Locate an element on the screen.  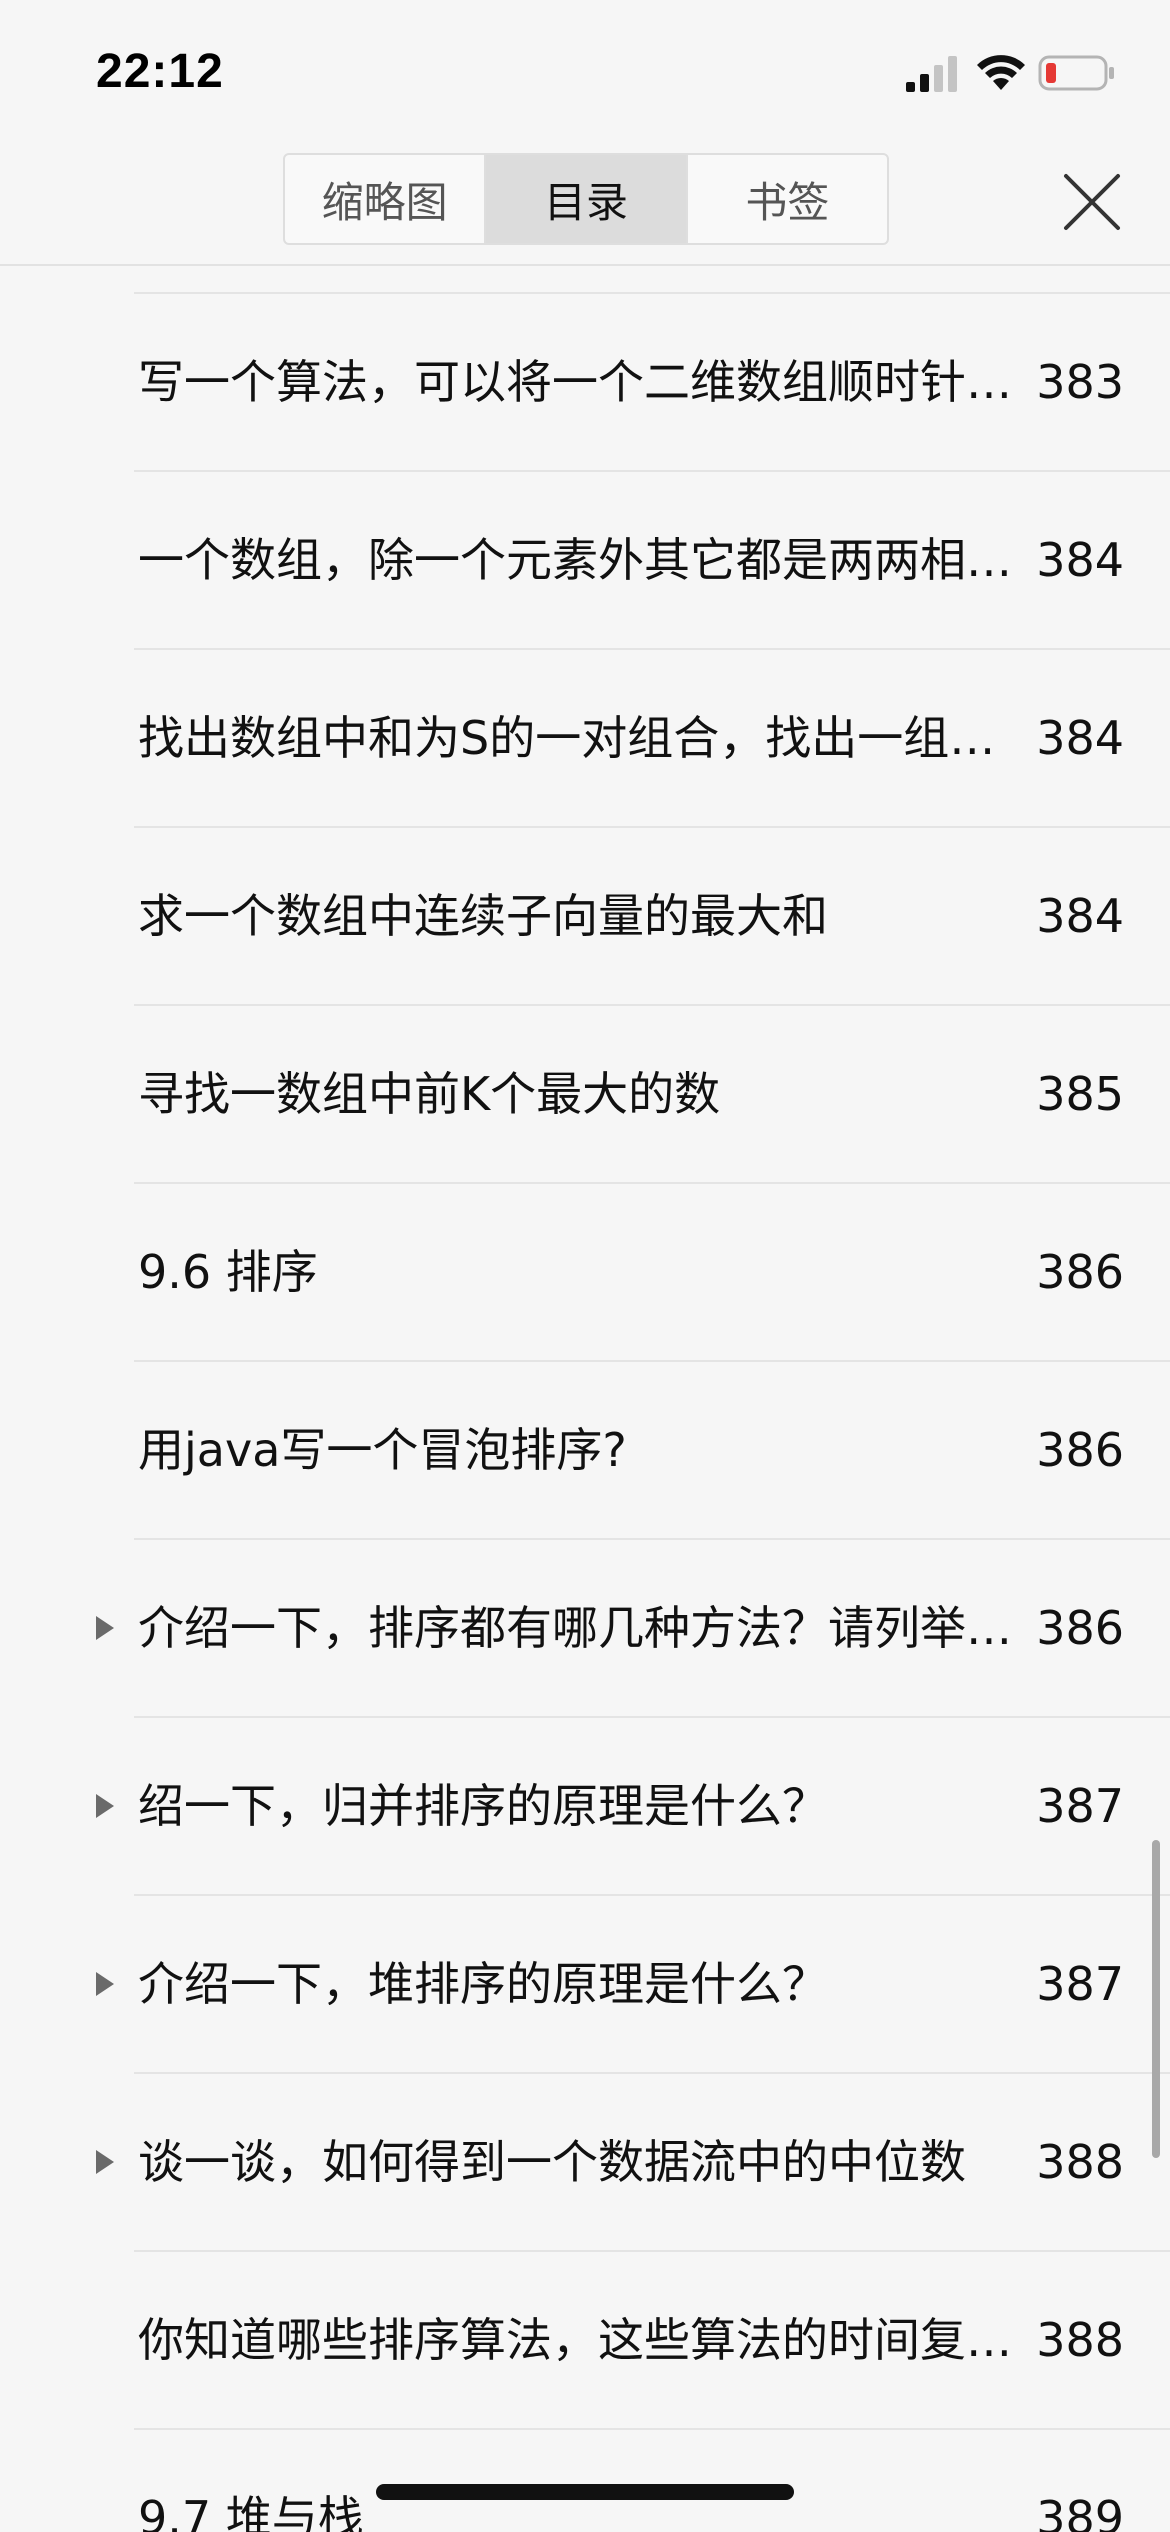
toc-item: 你知道哪些排序算法，这些算法的时间复杂度是多少 388 is located at coordinates (585, 2341).